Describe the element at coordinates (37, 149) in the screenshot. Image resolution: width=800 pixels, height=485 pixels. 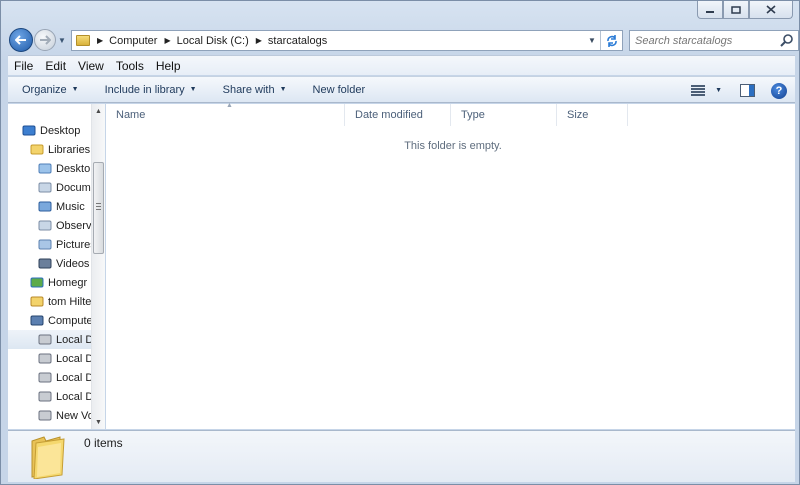
I see `libraries-icon` at that location.